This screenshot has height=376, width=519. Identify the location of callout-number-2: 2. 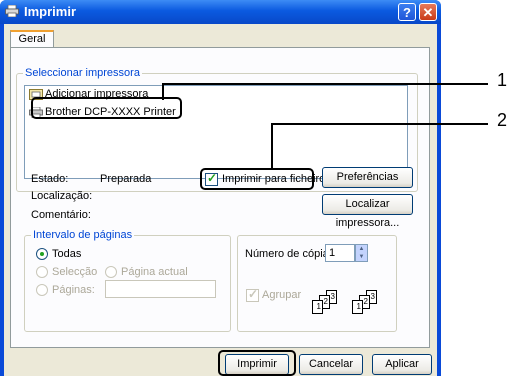
(502, 120).